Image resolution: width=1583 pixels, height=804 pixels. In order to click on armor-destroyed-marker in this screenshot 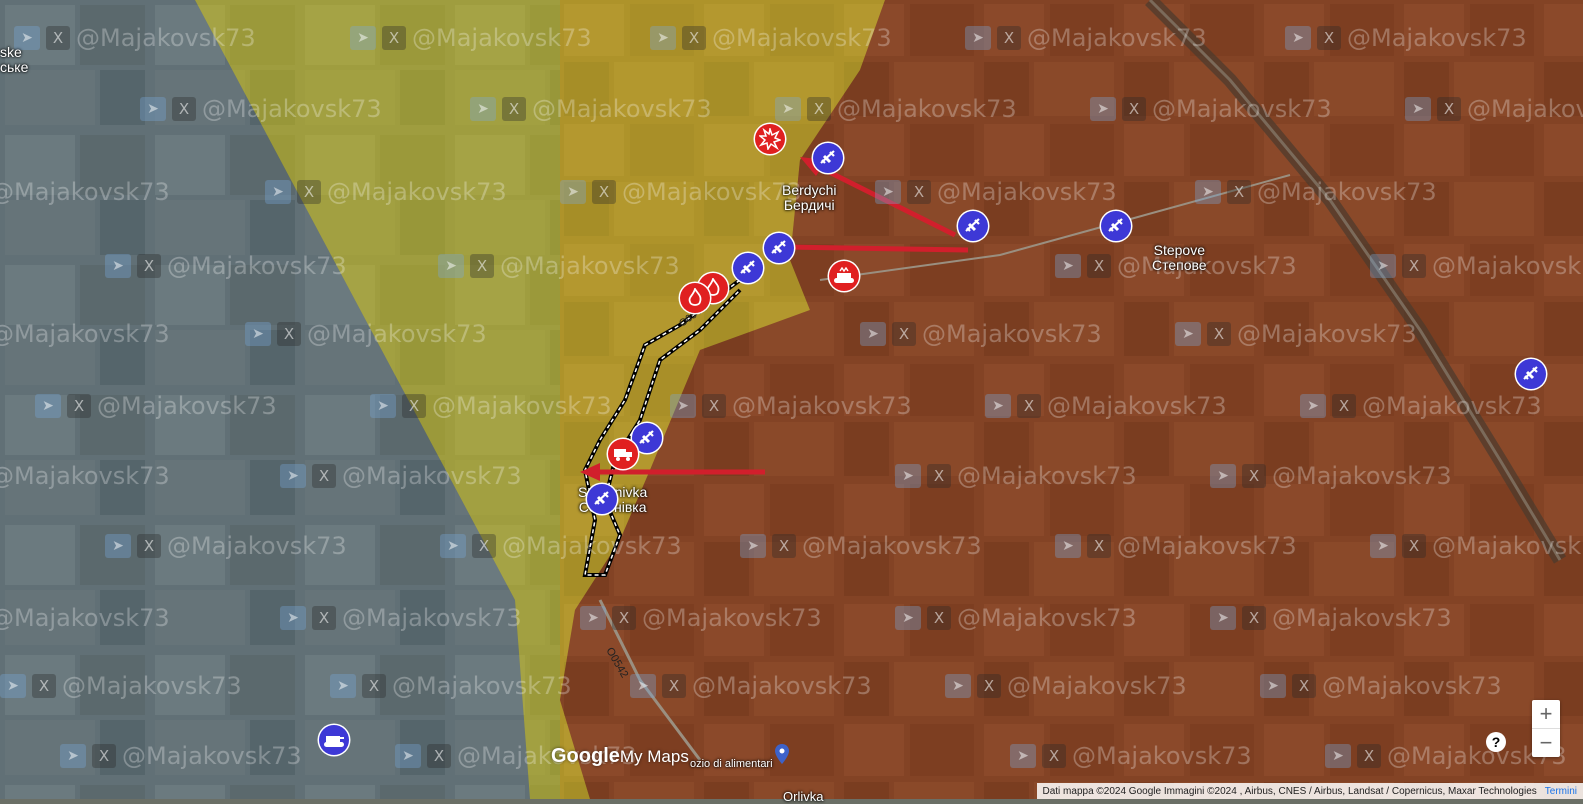, I will do `click(844, 276)`.